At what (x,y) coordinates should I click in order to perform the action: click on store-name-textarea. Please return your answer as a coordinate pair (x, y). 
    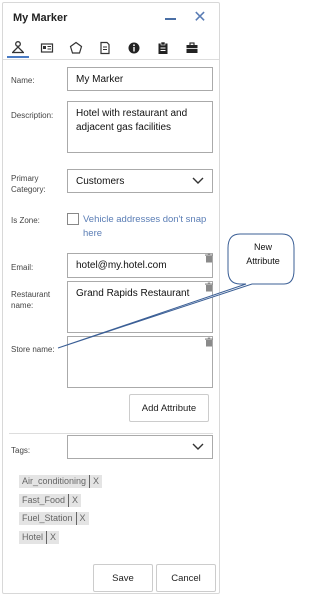
    Looking at the image, I should click on (140, 362).